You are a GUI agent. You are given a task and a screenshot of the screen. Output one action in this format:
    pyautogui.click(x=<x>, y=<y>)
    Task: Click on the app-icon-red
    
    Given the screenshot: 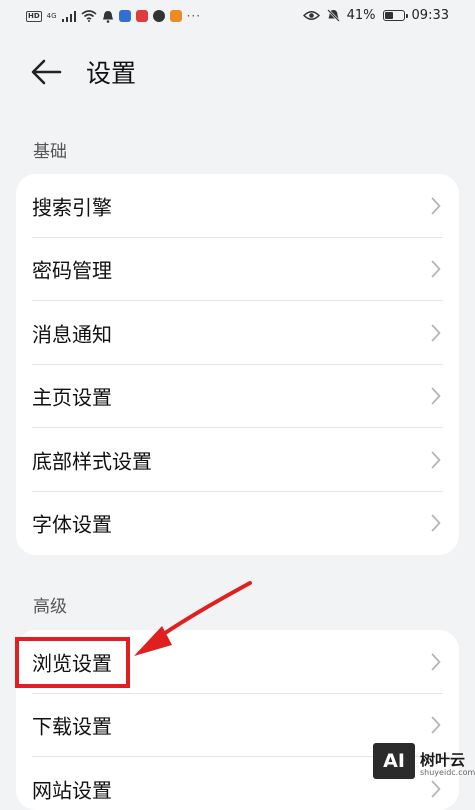 What is the action you would take?
    pyautogui.click(x=141, y=16)
    